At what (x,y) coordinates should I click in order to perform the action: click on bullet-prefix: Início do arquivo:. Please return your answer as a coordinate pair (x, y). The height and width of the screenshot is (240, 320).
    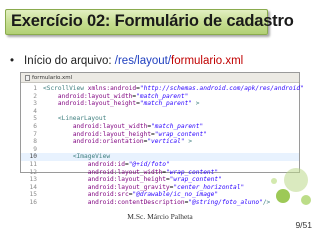
    Looking at the image, I should click on (69, 61).